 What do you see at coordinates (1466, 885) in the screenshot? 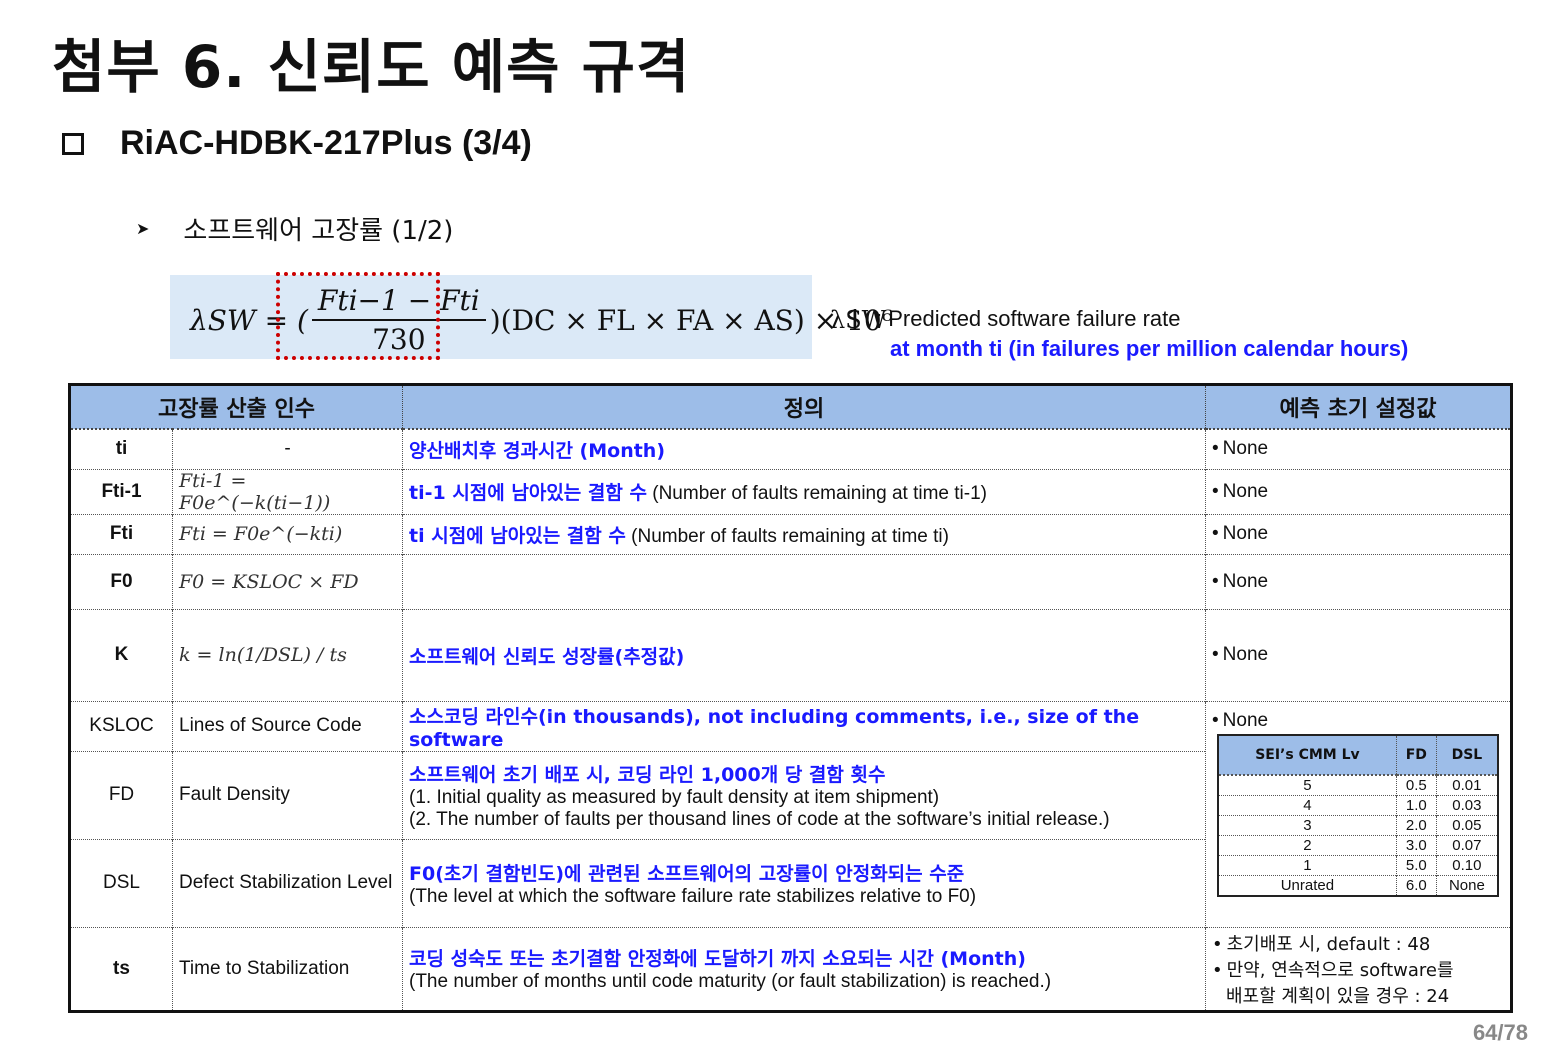
I see `sei-dsl: None` at bounding box center [1466, 885].